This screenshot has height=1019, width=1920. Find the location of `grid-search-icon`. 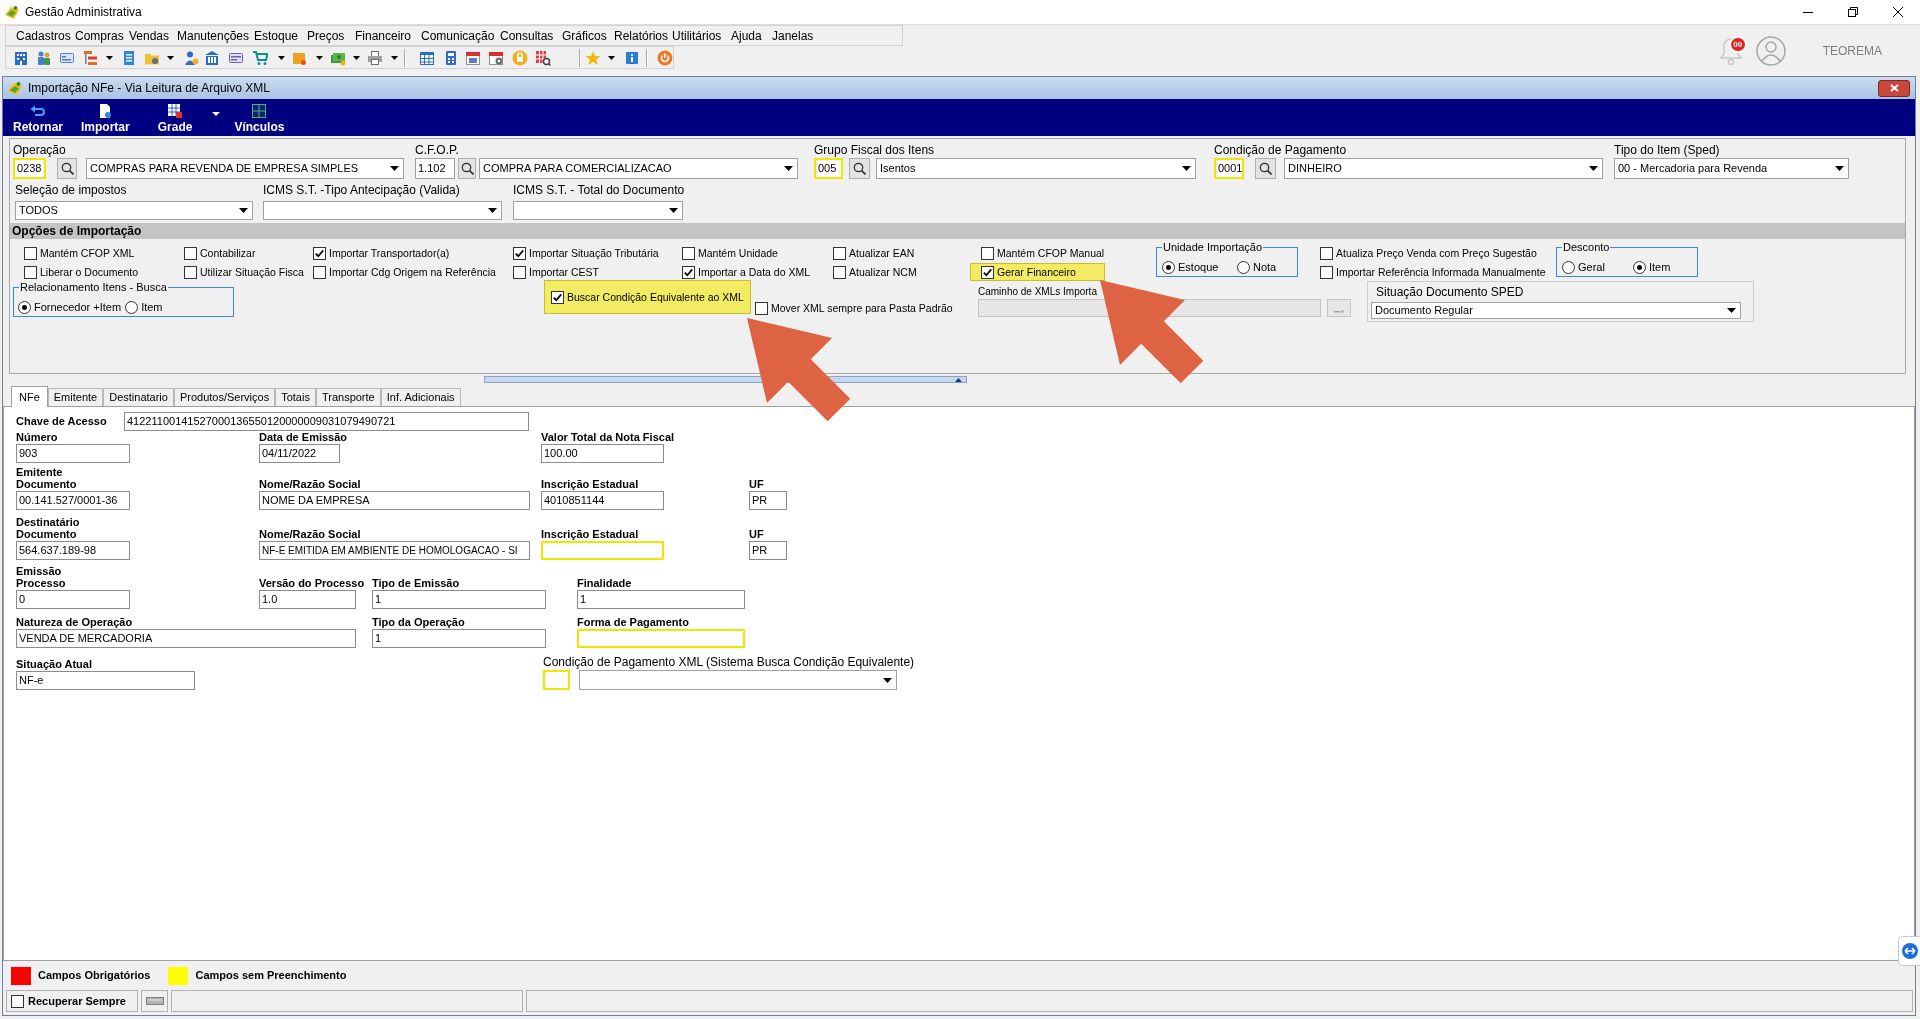

grid-search-icon is located at coordinates (543, 57).